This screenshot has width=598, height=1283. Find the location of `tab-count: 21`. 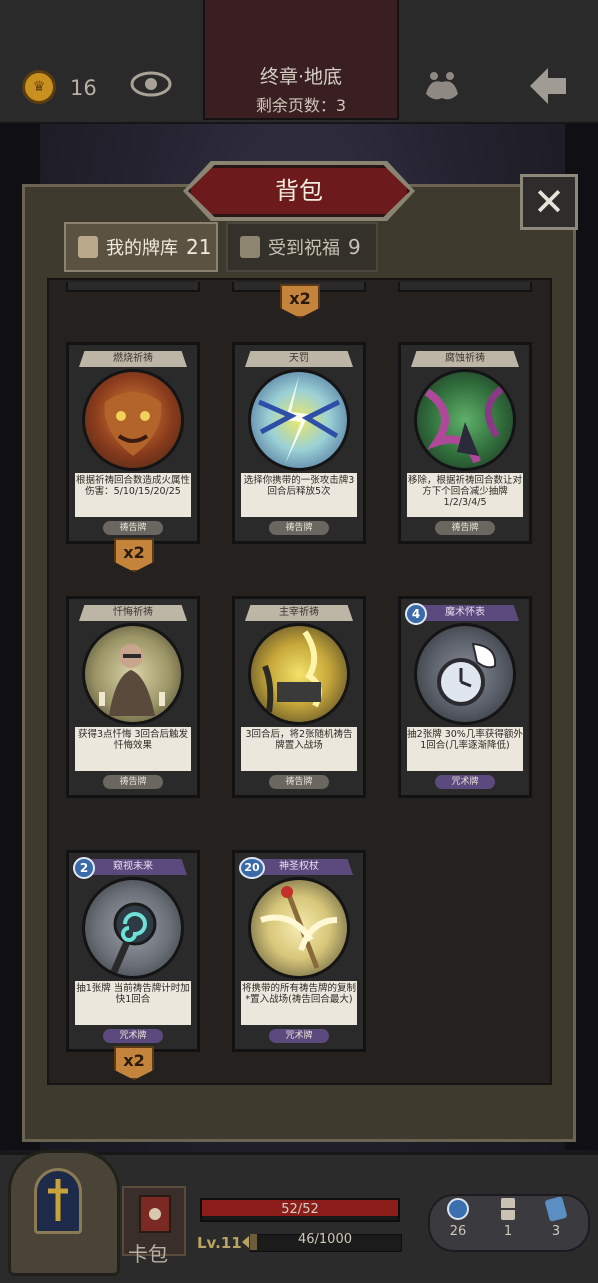

tab-count: 21 is located at coordinates (199, 247).